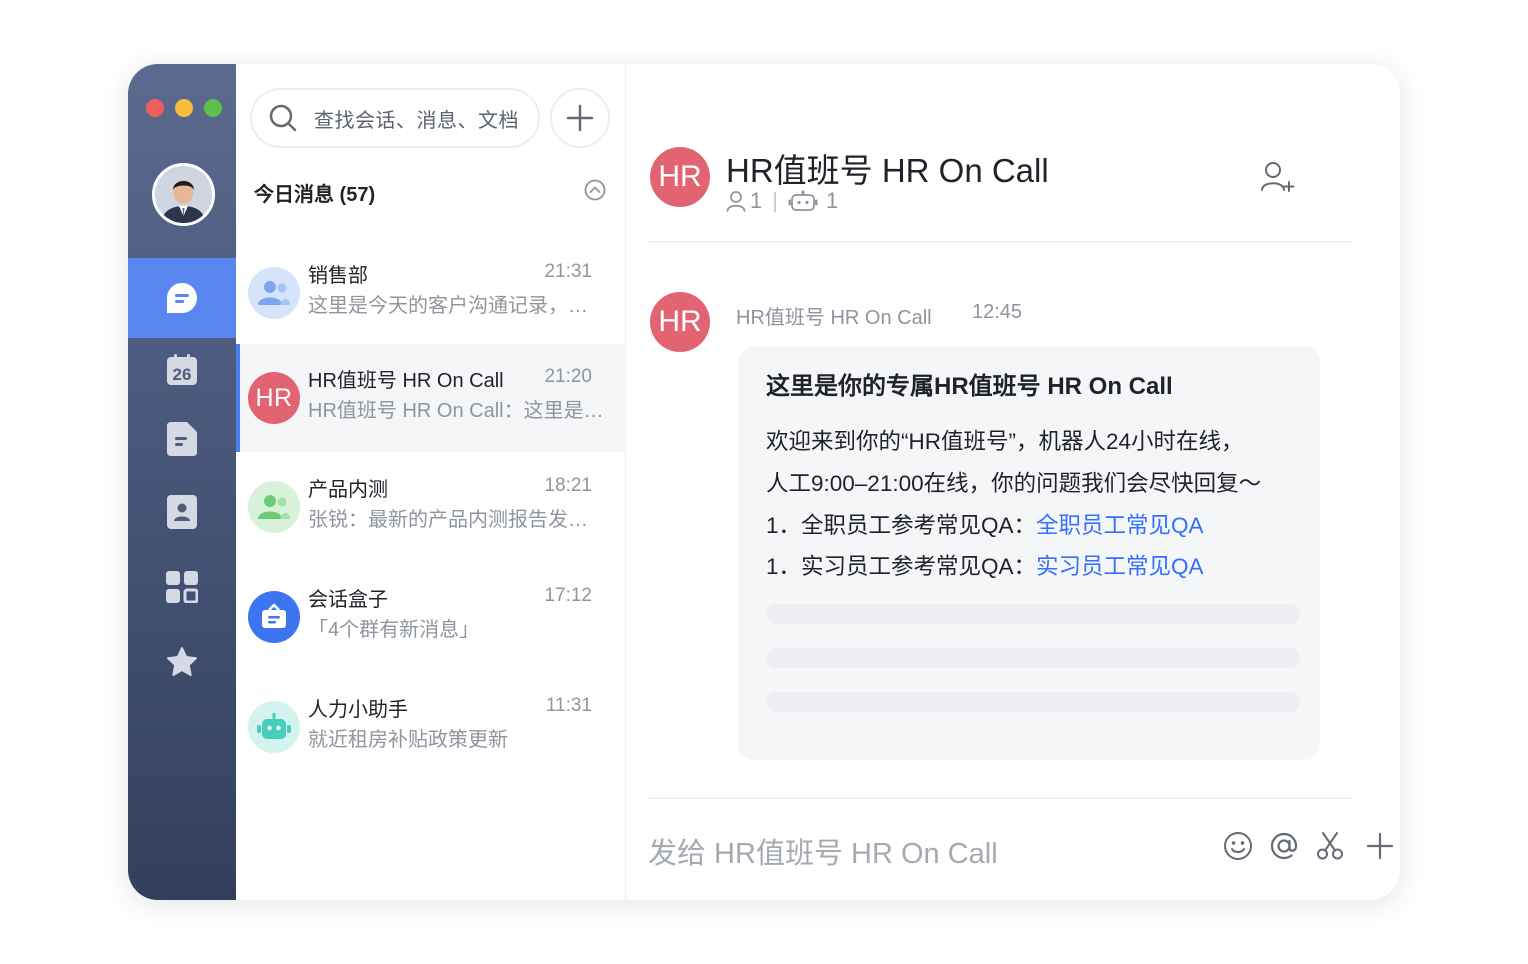 This screenshot has width=1528, height=964. I want to click on chat-box-icon, so click(274, 615).